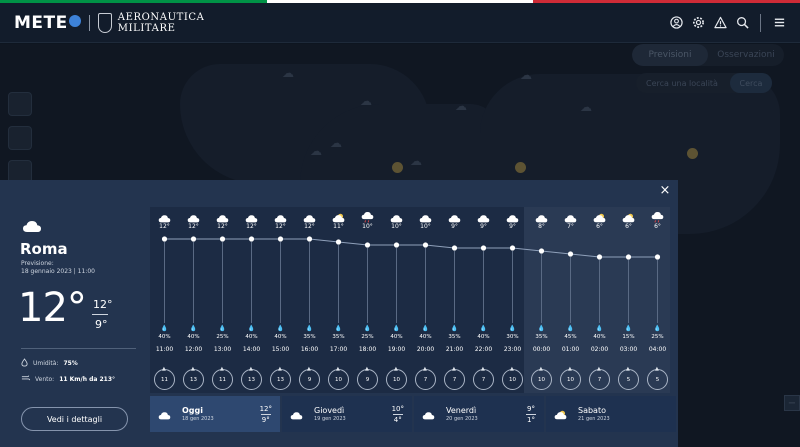 This screenshot has height=447, width=800. What do you see at coordinates (541, 300) in the screenshot?
I see `hour-column: 8° 💧 35% 00:00 10 ▲` at bounding box center [541, 300].